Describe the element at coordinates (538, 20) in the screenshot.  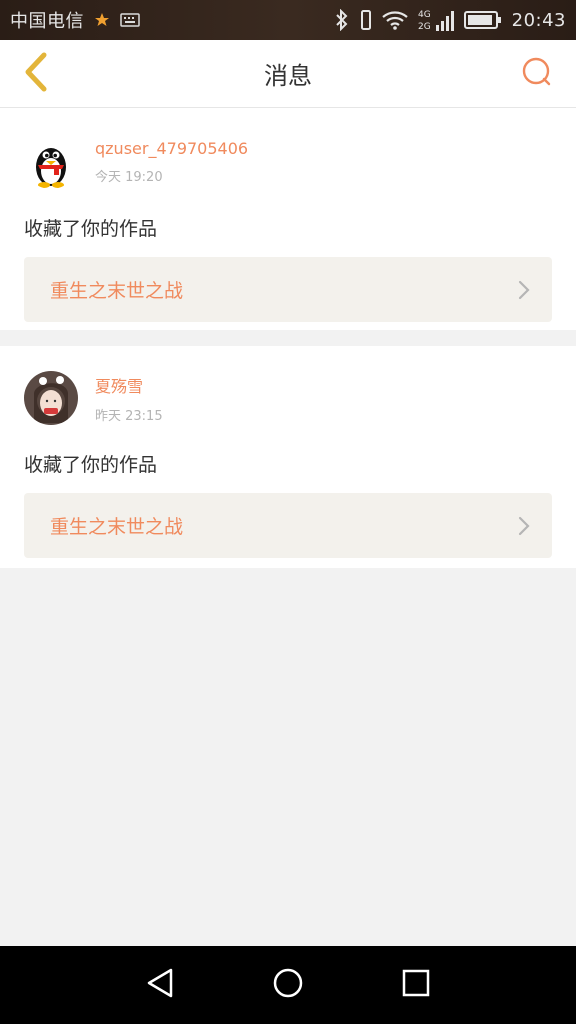
I see `clock: 20:43` at that location.